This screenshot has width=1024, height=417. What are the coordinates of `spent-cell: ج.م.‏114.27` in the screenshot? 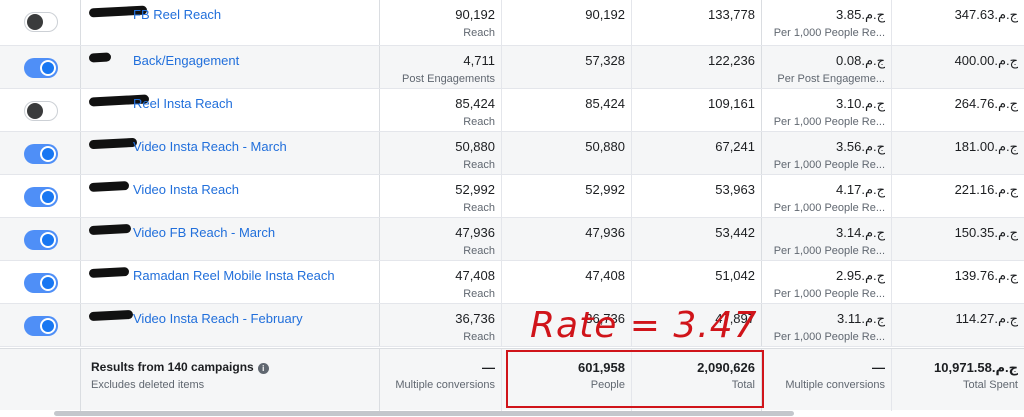 It's located at (958, 325).